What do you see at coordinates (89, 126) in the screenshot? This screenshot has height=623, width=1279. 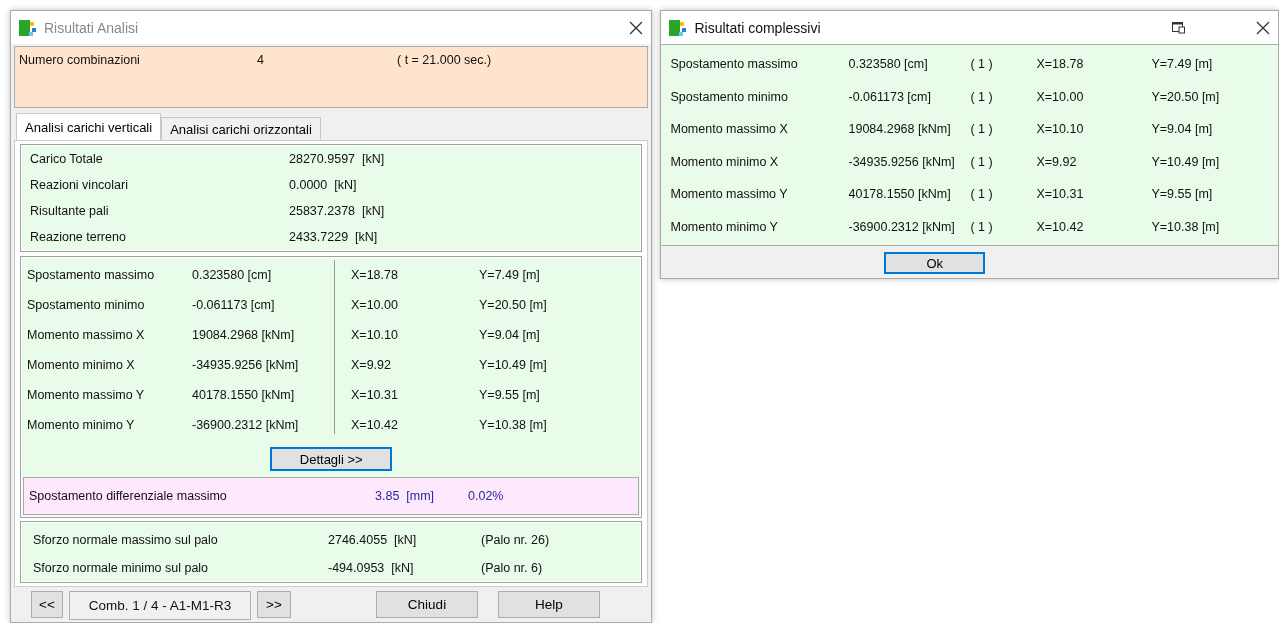 I see `tab: Analisi carichi verticali` at bounding box center [89, 126].